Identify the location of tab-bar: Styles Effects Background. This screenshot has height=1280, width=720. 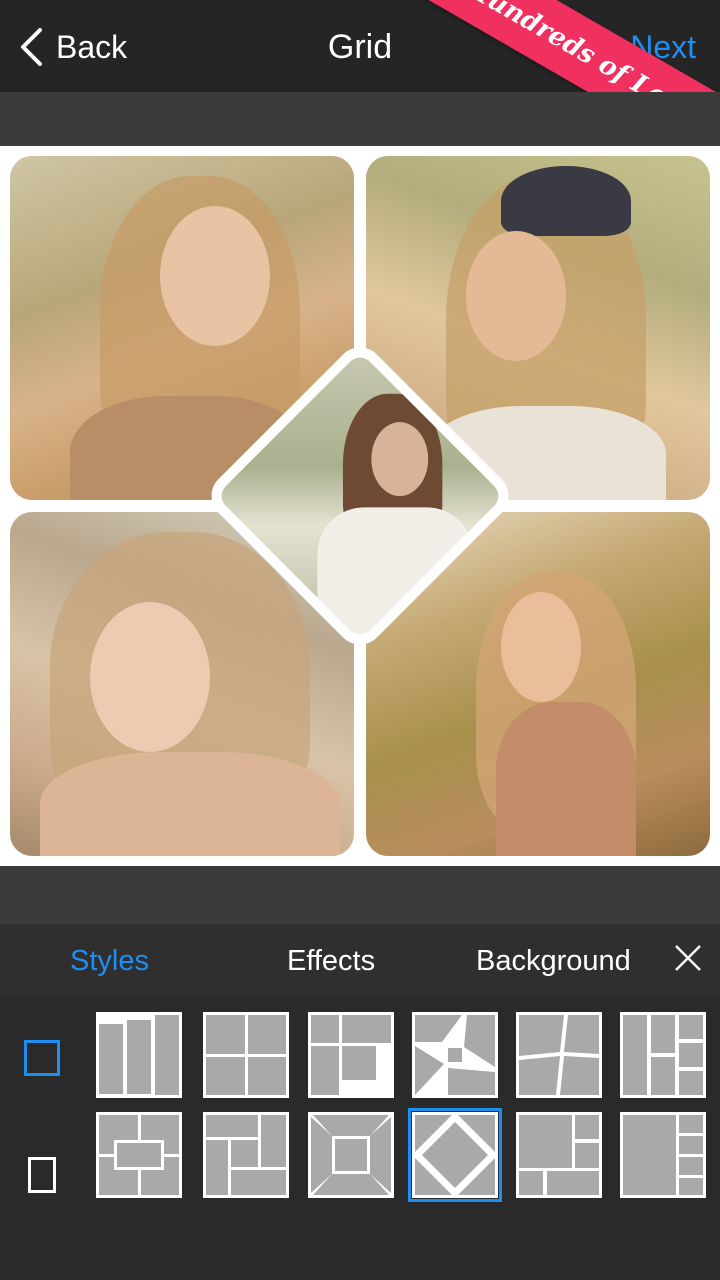
(360, 960).